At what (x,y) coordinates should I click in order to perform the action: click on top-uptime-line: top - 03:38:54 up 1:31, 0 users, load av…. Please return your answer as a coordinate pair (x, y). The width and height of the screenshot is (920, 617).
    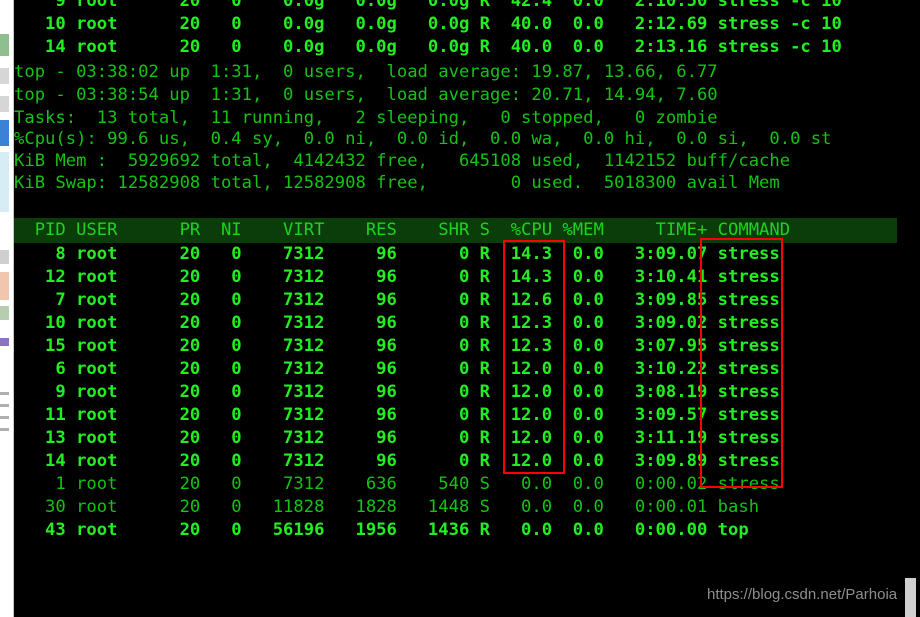
    Looking at the image, I should click on (366, 95).